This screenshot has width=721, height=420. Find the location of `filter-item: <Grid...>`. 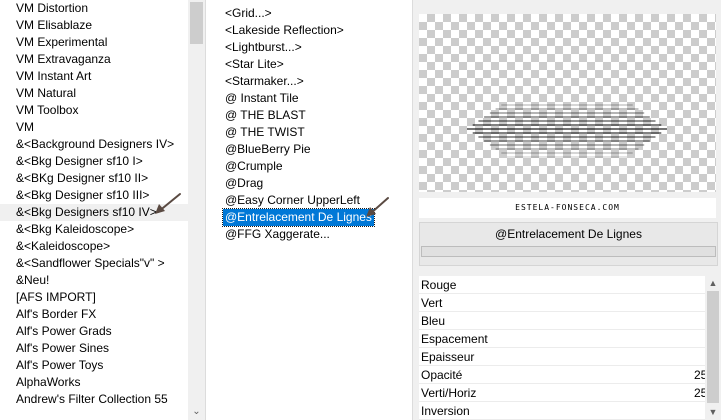

filter-item: <Grid...> is located at coordinates (248, 13).